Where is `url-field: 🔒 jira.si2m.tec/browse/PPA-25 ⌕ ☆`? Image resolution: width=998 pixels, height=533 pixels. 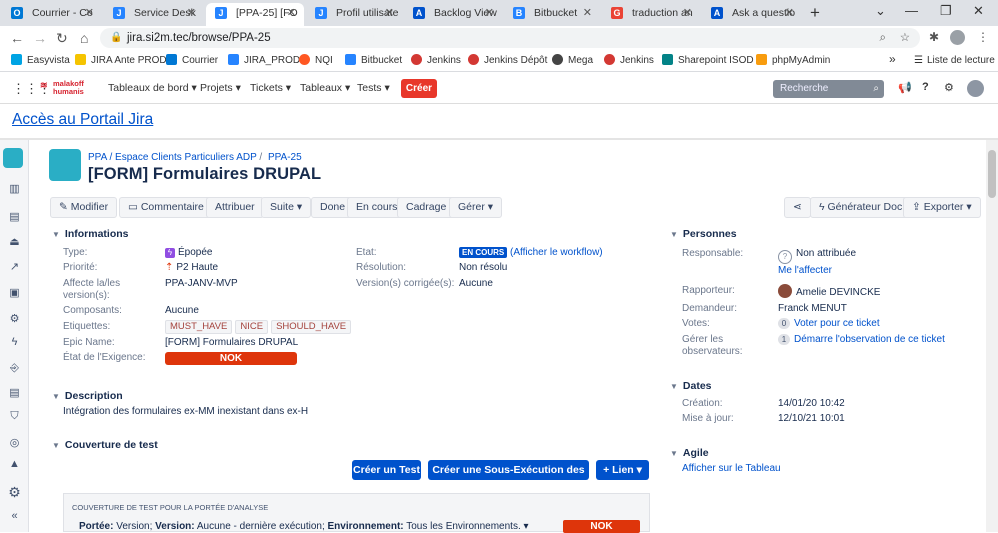
url-field: 🔒 jira.si2m.tec/browse/PPA-25 ⌕ ☆ is located at coordinates (510, 38).